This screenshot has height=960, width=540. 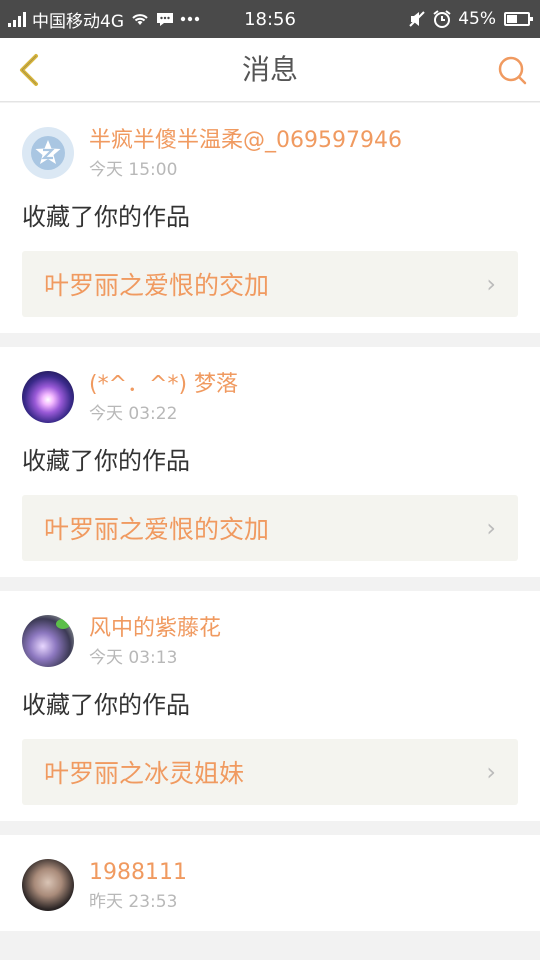 I want to click on status-right: 45%, so click(x=470, y=19).